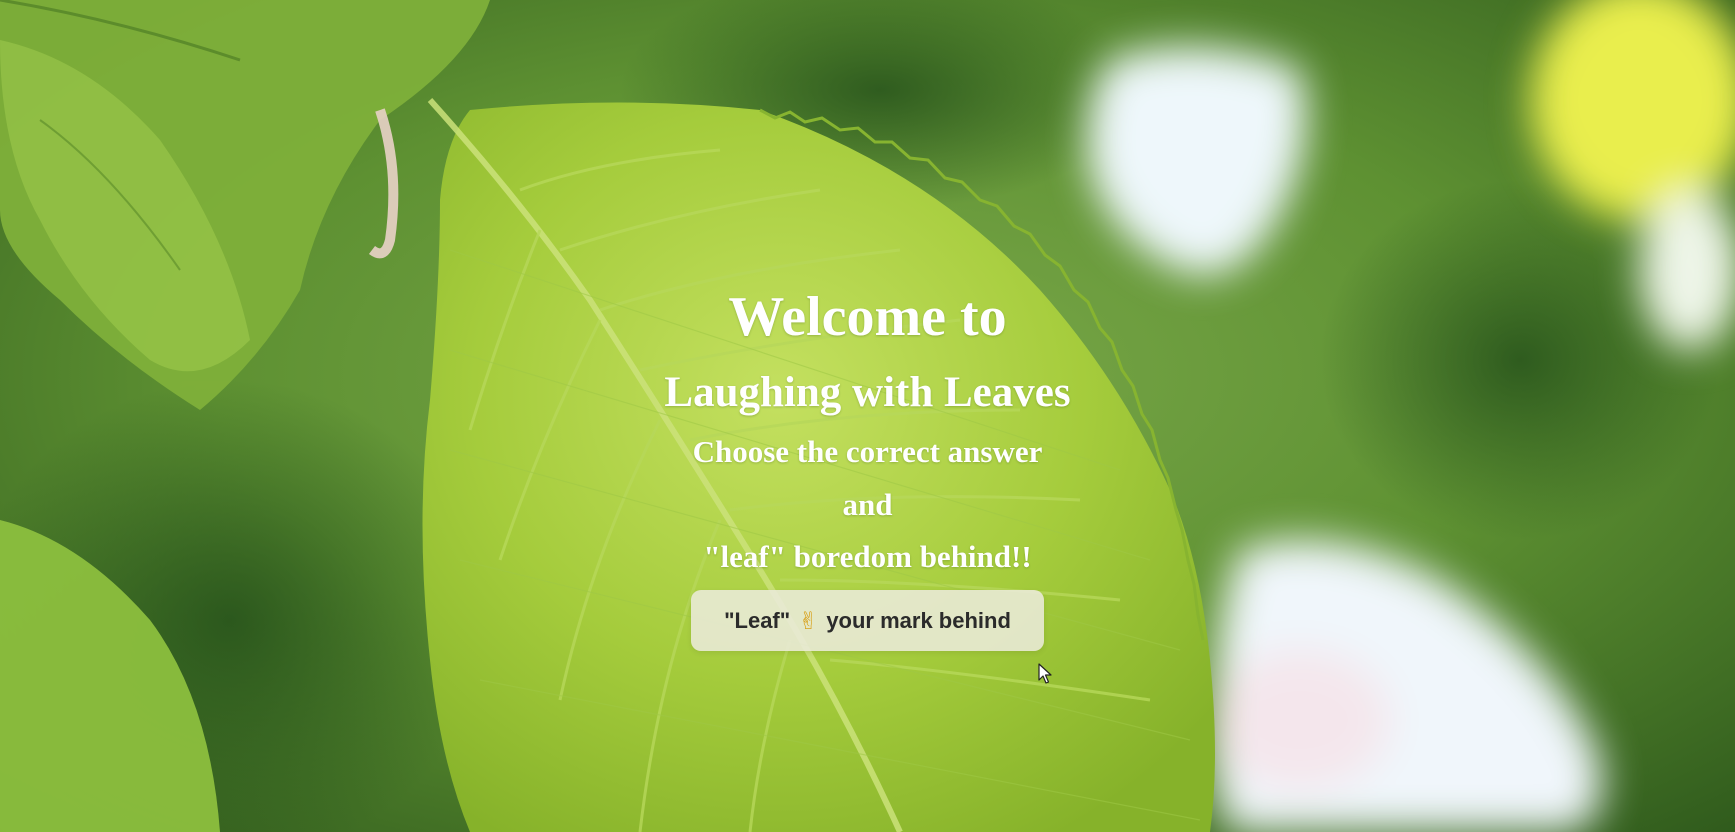  What do you see at coordinates (757, 620) in the screenshot?
I see `start-button-label-prefix: "Leaf"` at bounding box center [757, 620].